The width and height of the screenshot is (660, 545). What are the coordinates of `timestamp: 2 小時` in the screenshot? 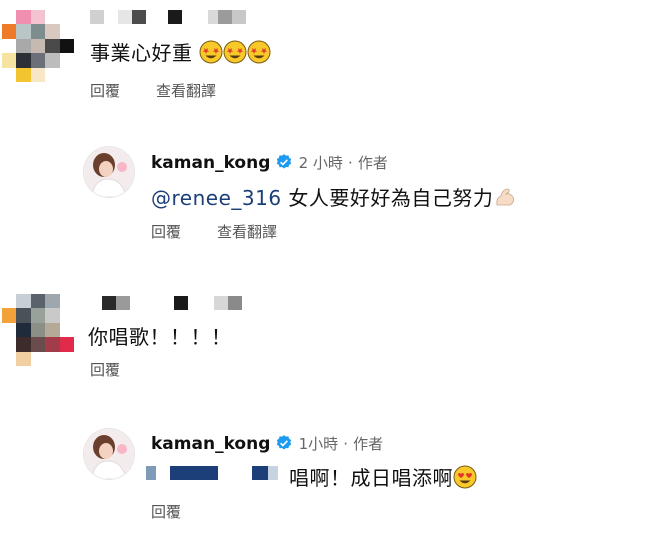 It's located at (320, 163).